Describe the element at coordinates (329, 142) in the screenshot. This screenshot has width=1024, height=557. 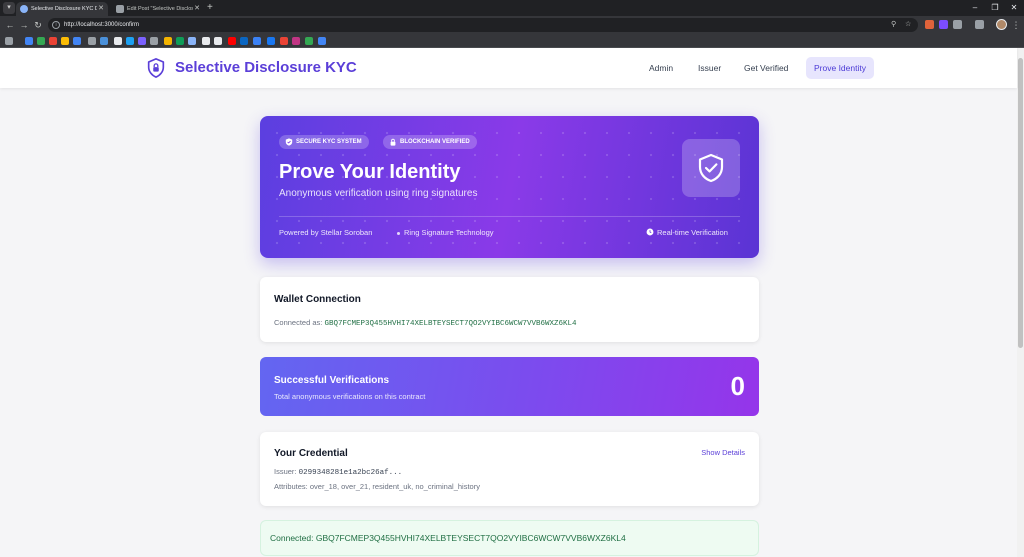
I see `badge-label: SECURE KYC SYSTEM` at that location.